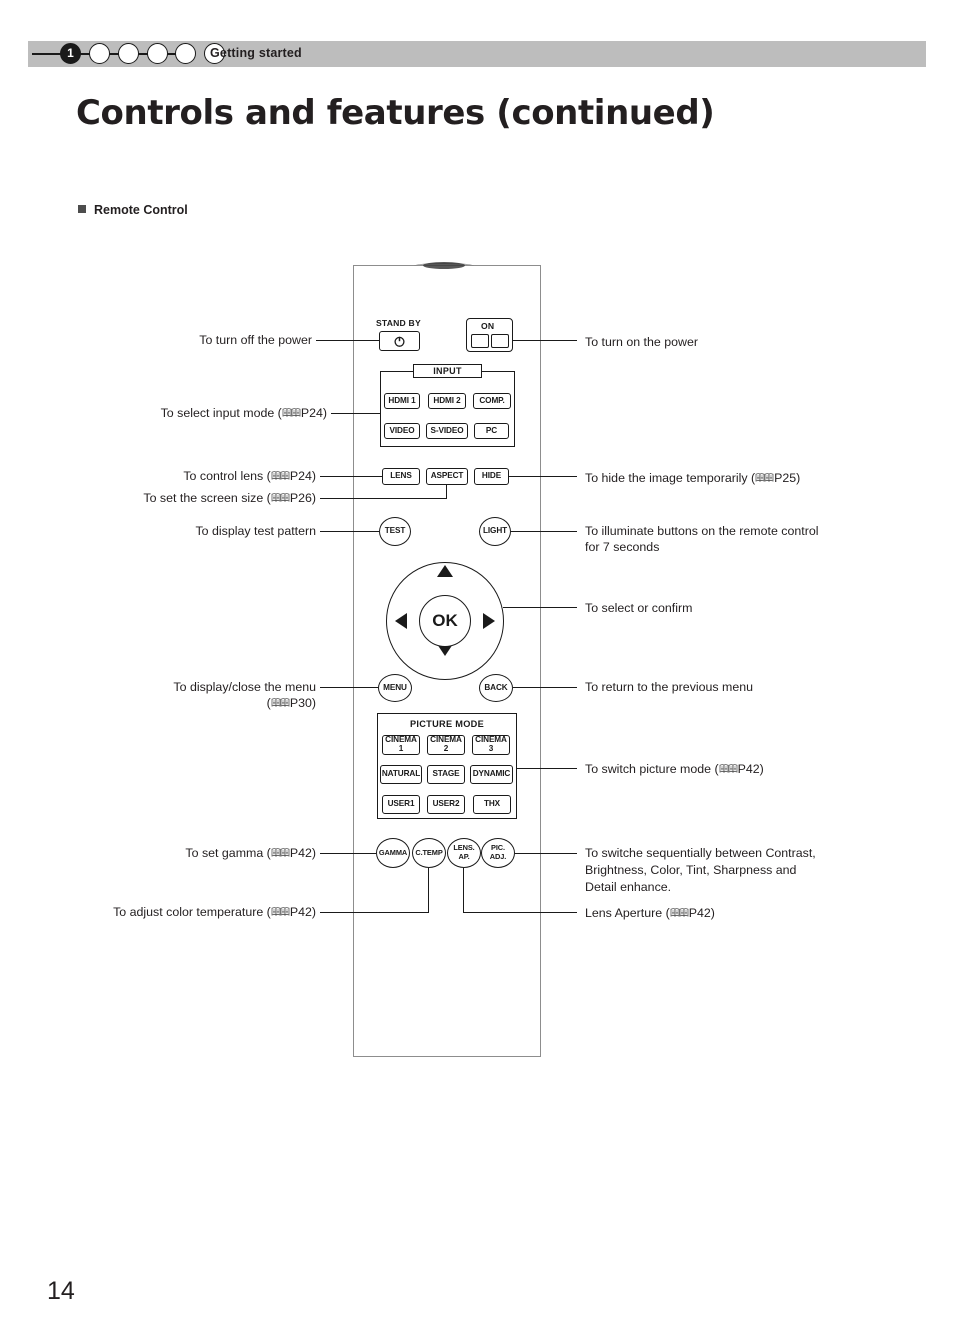  I want to click on callout-page-ref: P25), so click(787, 478).